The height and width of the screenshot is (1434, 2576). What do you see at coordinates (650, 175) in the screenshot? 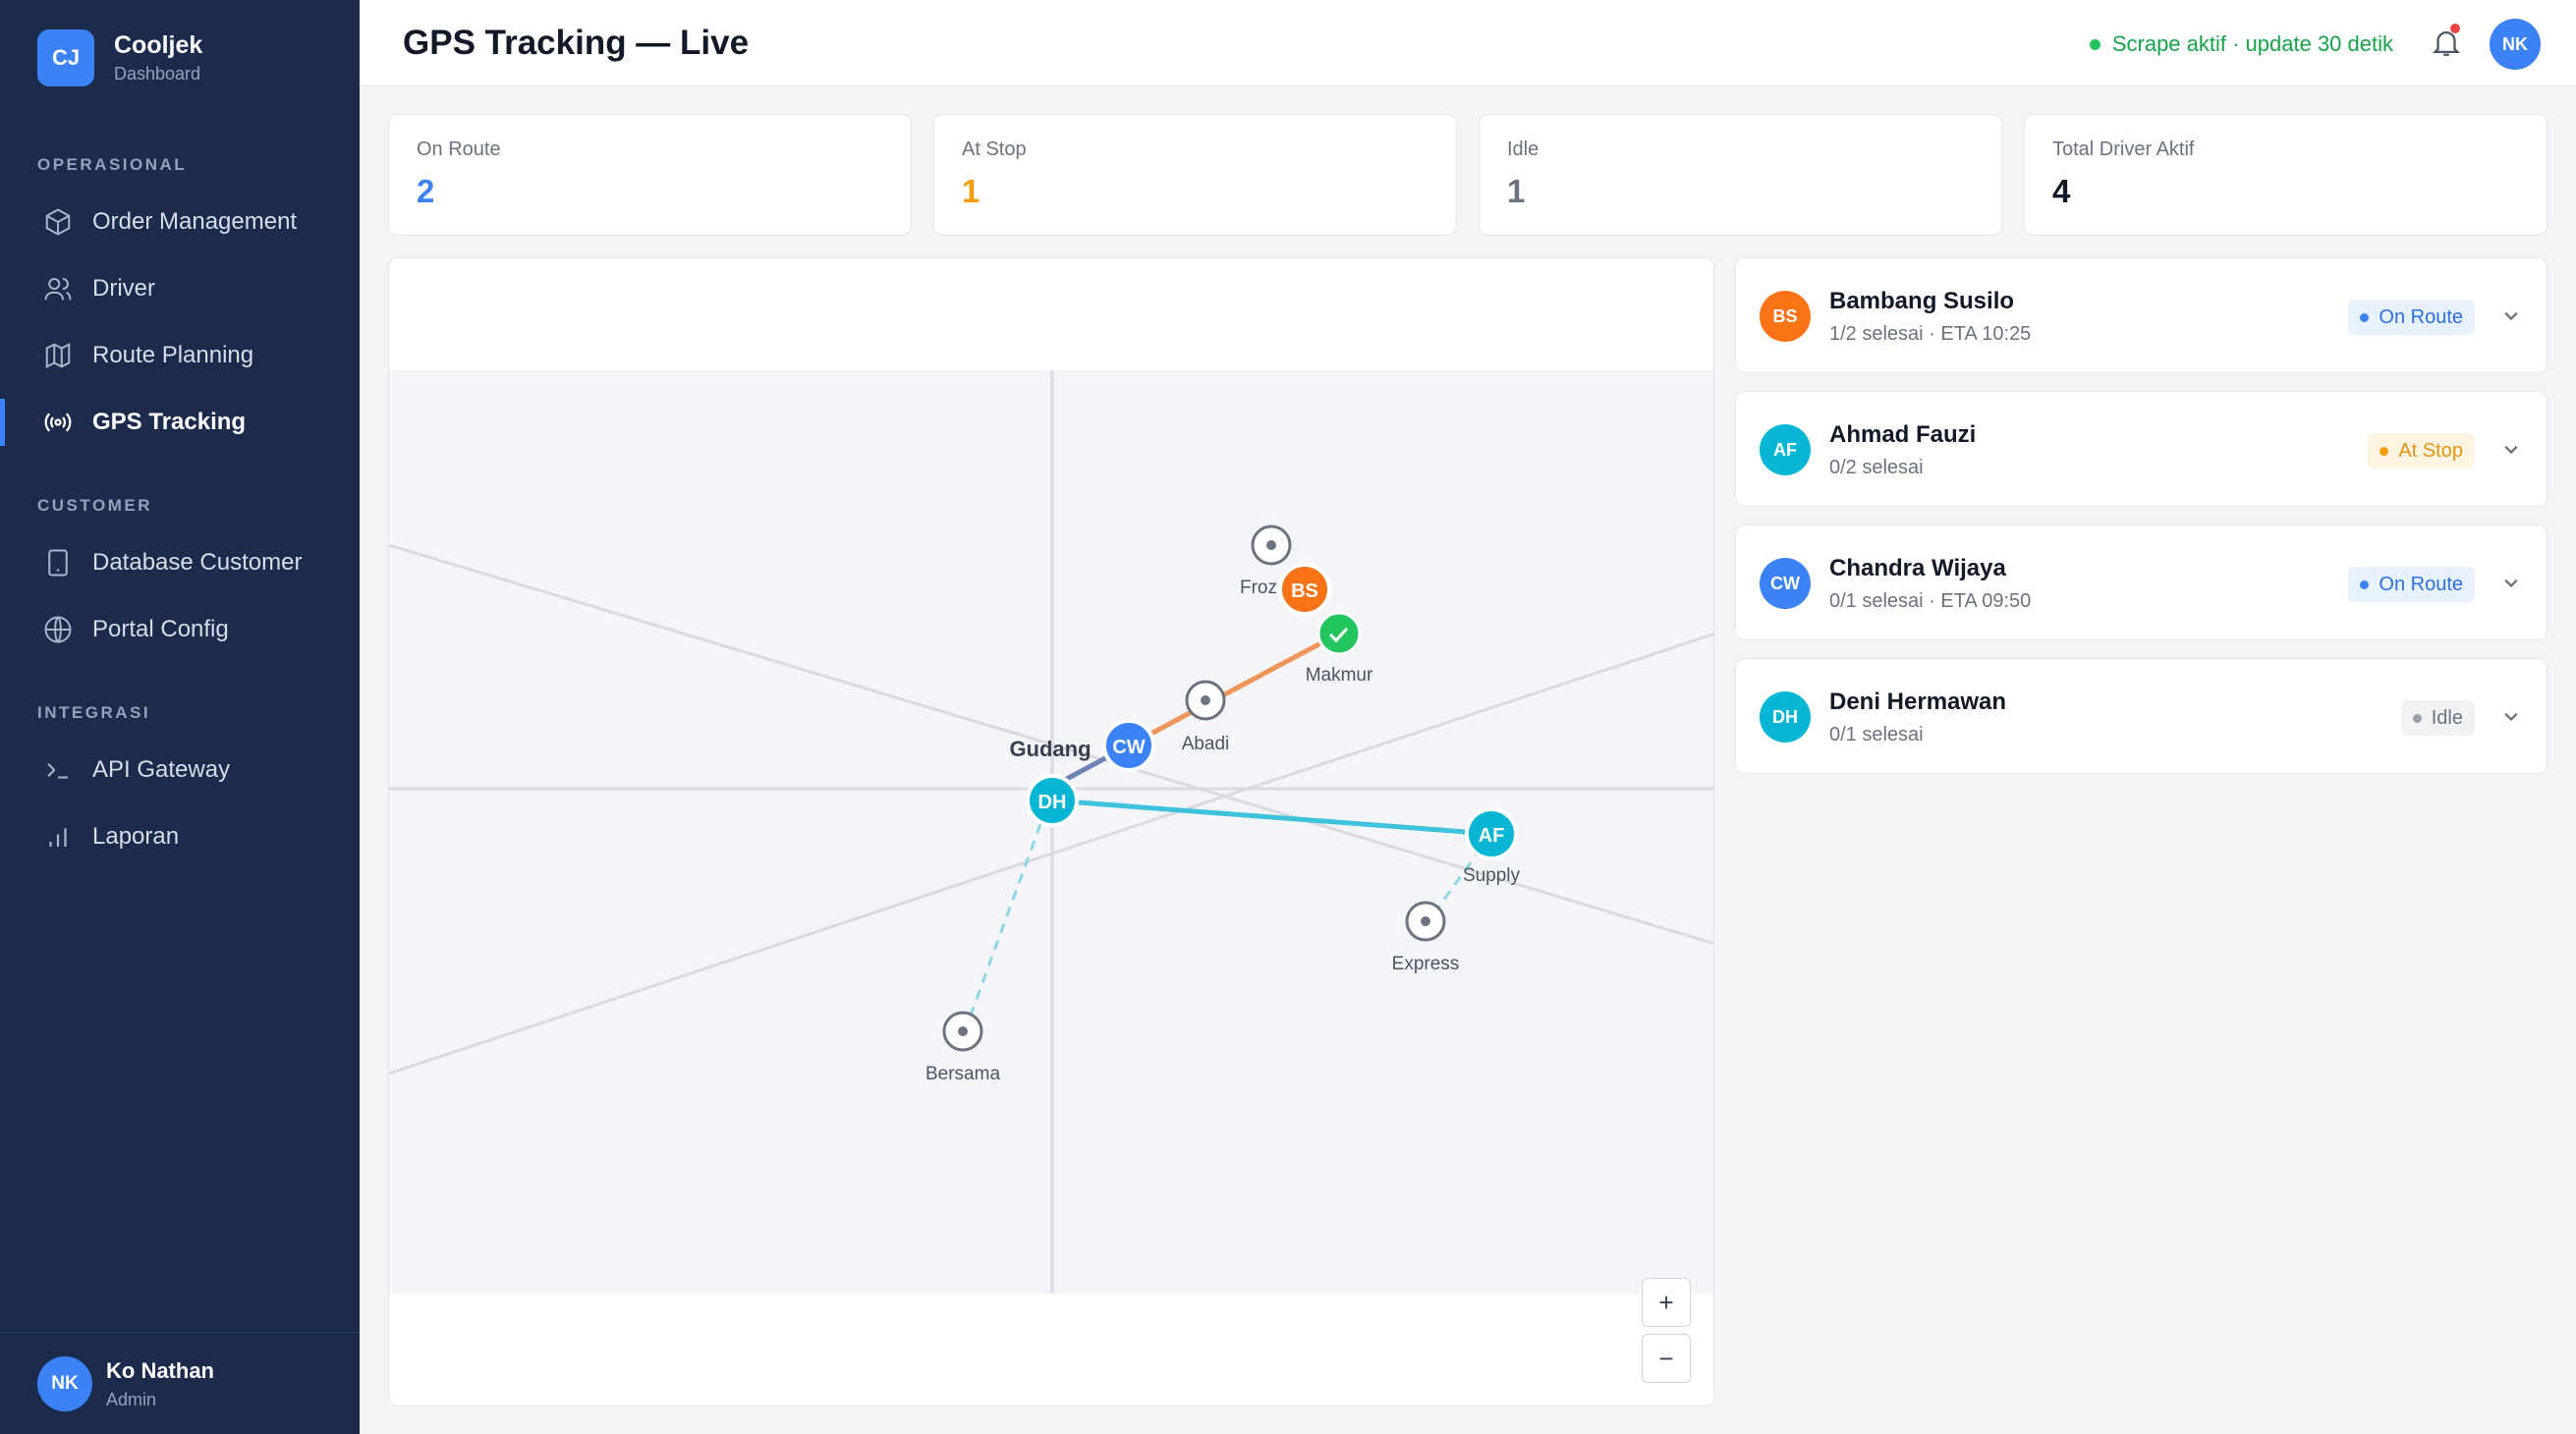
I see `stat-on-route: On Route 2` at bounding box center [650, 175].